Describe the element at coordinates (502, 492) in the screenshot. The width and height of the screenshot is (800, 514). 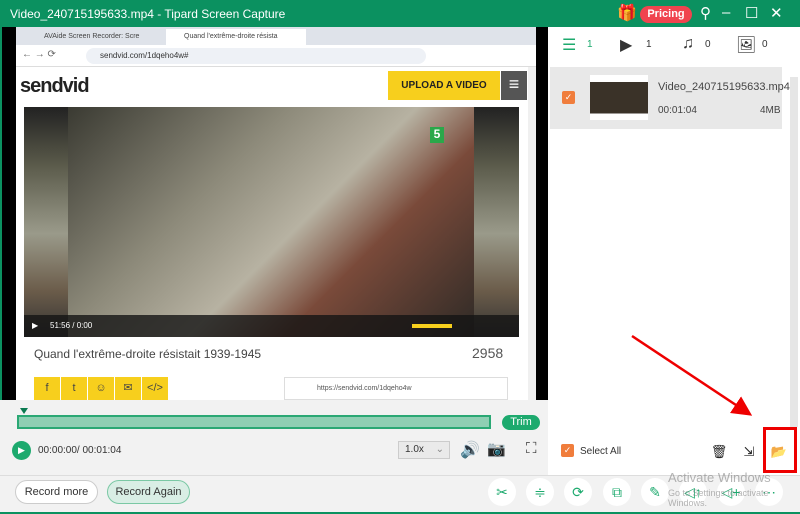
I see `scissors-icon: ✂` at that location.